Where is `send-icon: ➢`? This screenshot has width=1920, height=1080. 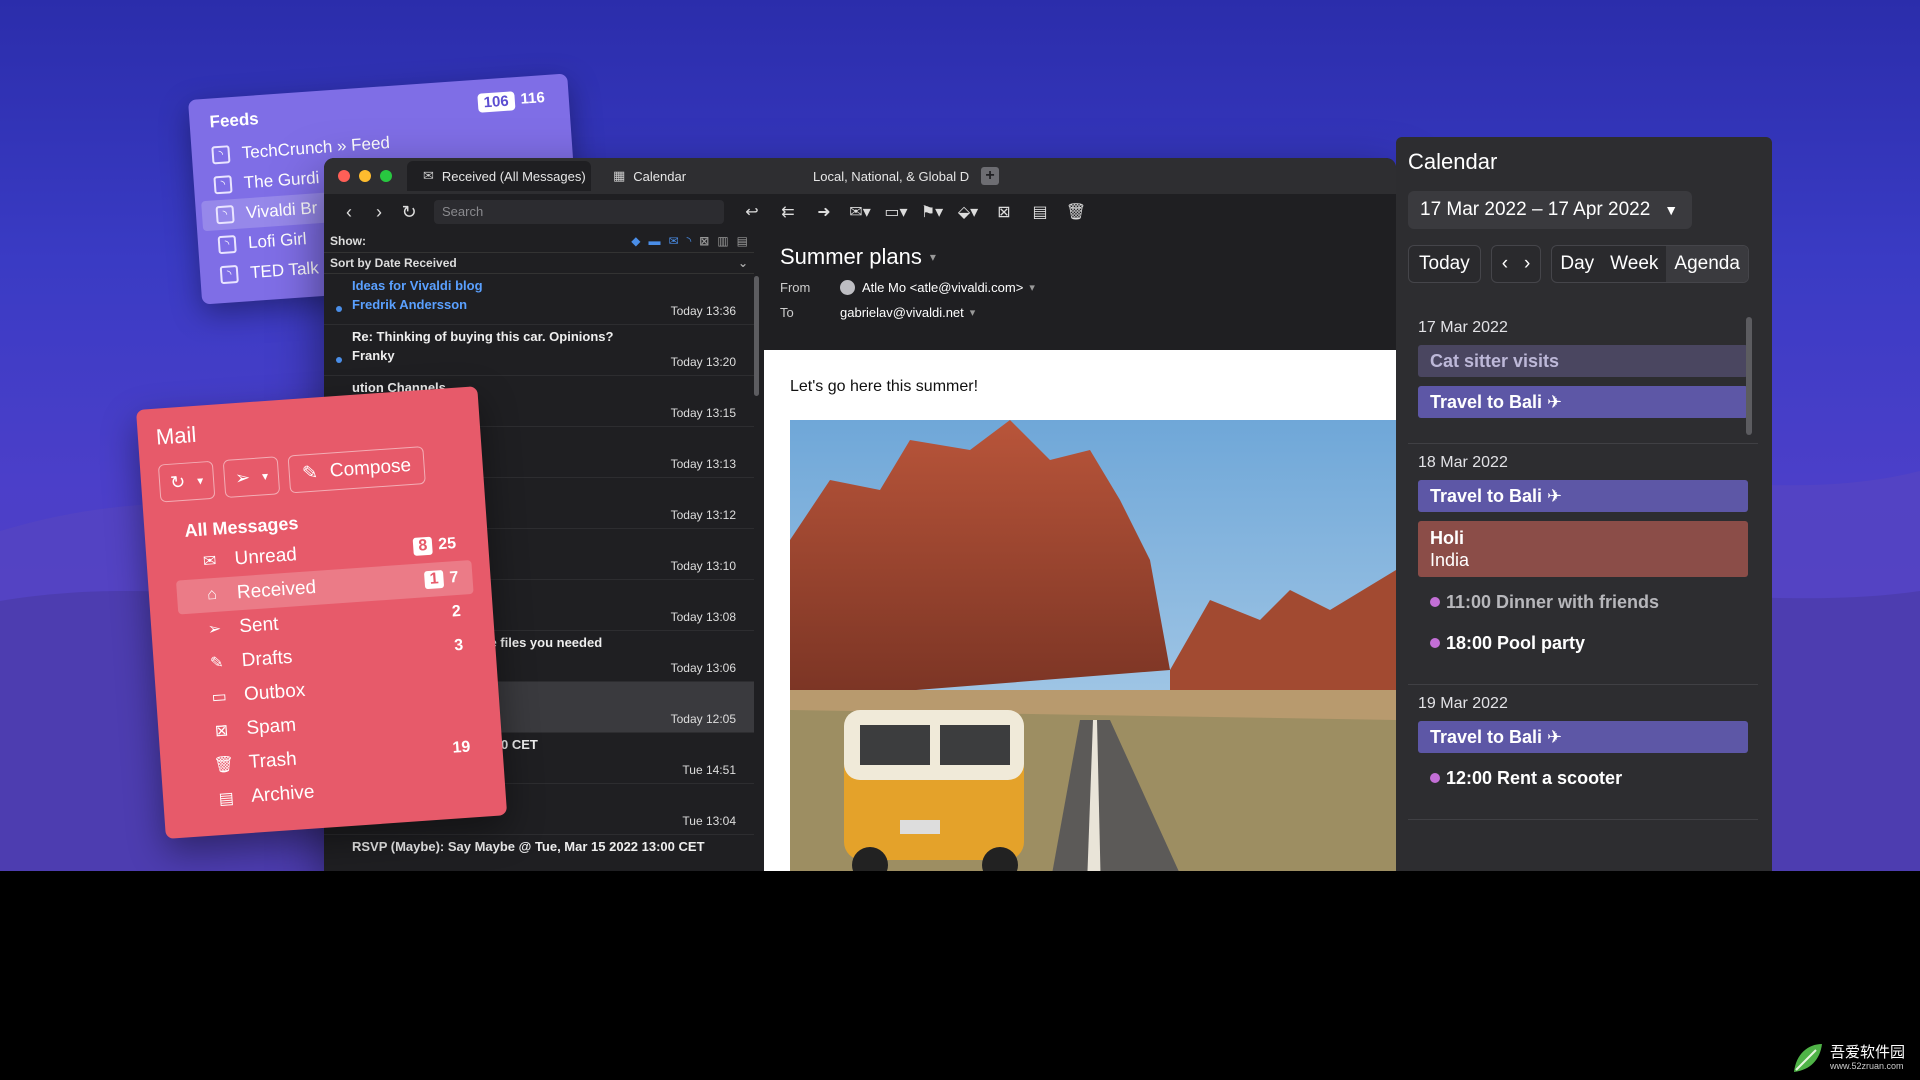
send-icon: ➢ is located at coordinates (242, 477).